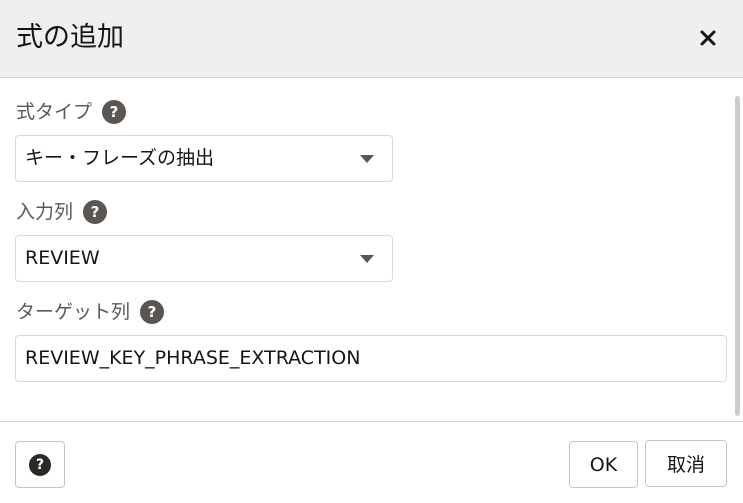 The height and width of the screenshot is (503, 743). Describe the element at coordinates (371, 358) in the screenshot. I see `target-column-input: REVIEW_KEY_PHRASE_EXTRACTION` at that location.